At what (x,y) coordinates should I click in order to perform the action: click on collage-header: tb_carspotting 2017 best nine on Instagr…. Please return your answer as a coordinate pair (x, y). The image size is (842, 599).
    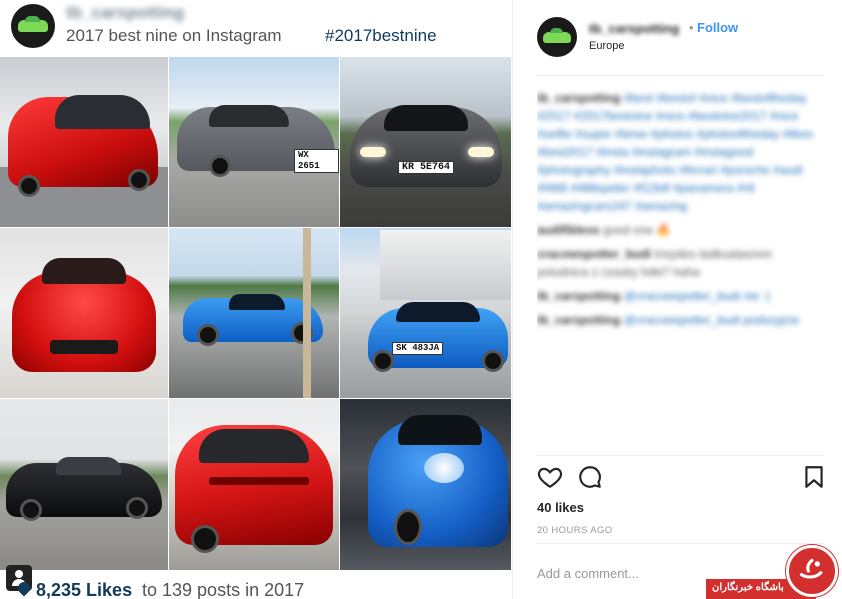
    Looking at the image, I should click on (256, 28).